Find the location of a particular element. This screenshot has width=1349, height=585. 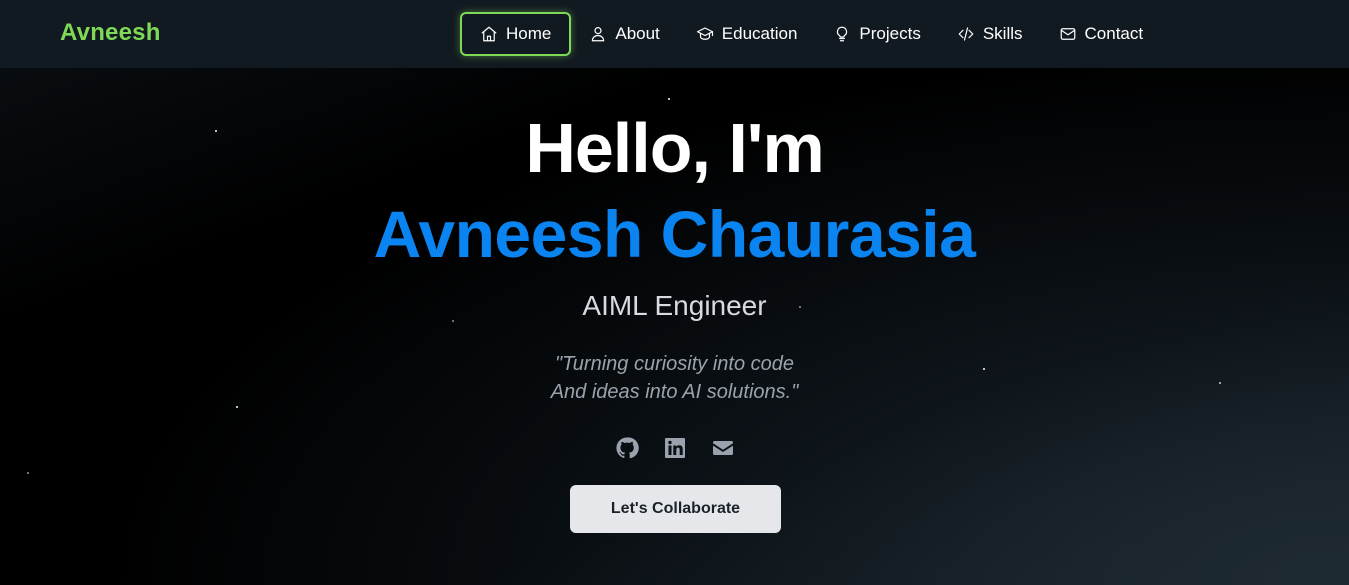

collaborate-button: Let's Collaborate is located at coordinates (675, 509).